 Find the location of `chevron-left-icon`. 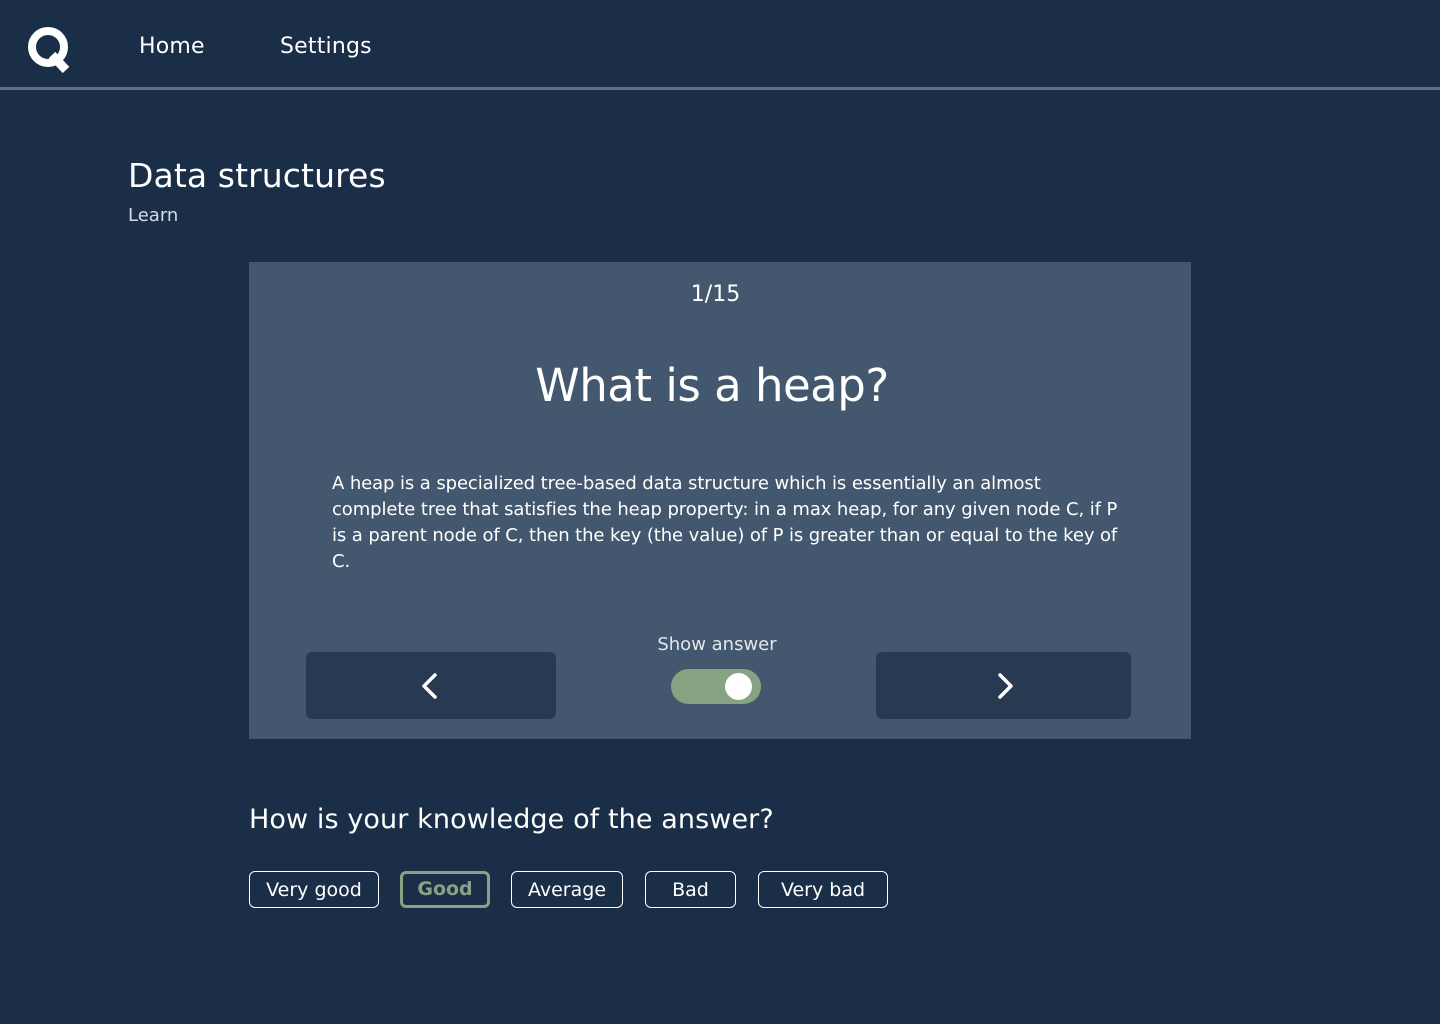

chevron-left-icon is located at coordinates (429, 685).